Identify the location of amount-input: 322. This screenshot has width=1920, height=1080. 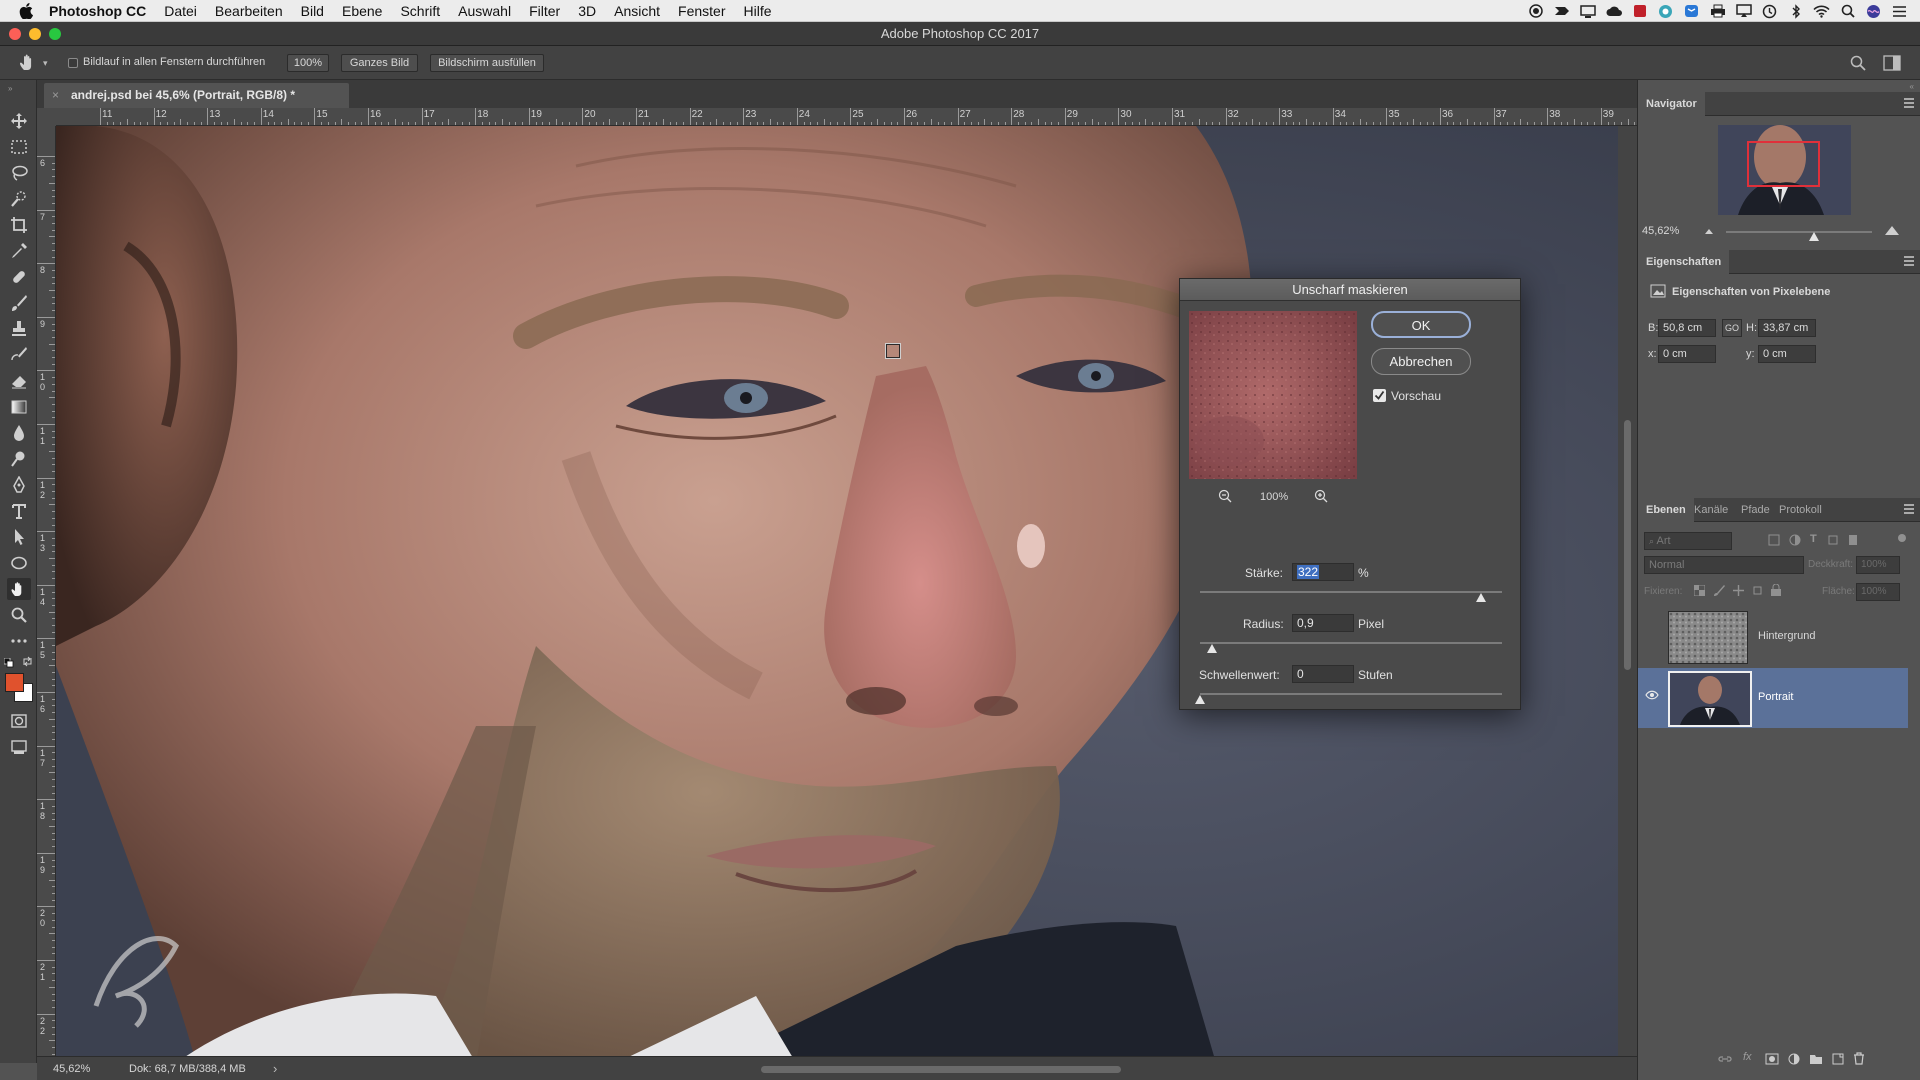
(1323, 572).